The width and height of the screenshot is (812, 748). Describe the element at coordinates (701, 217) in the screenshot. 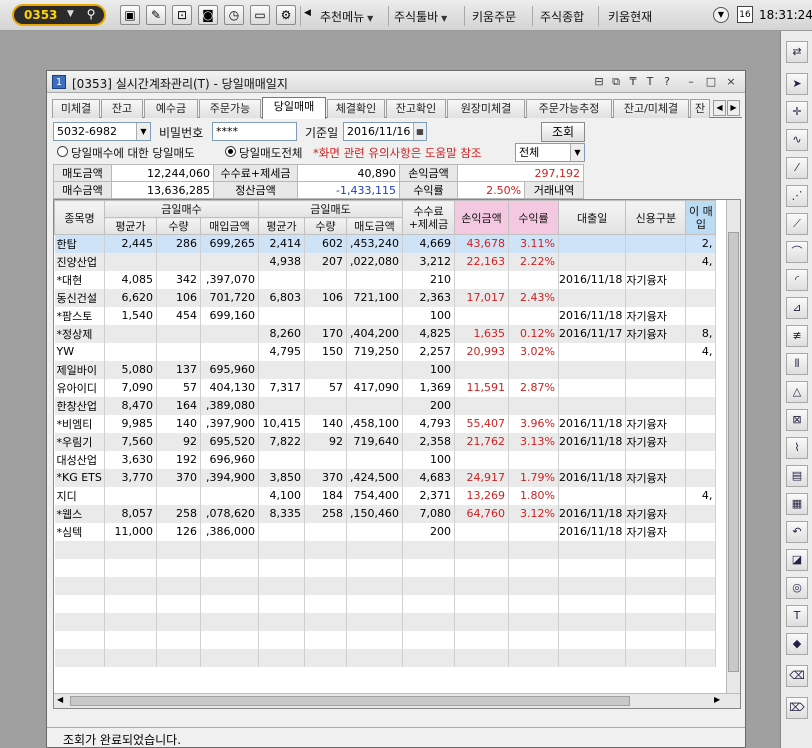

I see `col-prev-buy: 이 매입` at that location.